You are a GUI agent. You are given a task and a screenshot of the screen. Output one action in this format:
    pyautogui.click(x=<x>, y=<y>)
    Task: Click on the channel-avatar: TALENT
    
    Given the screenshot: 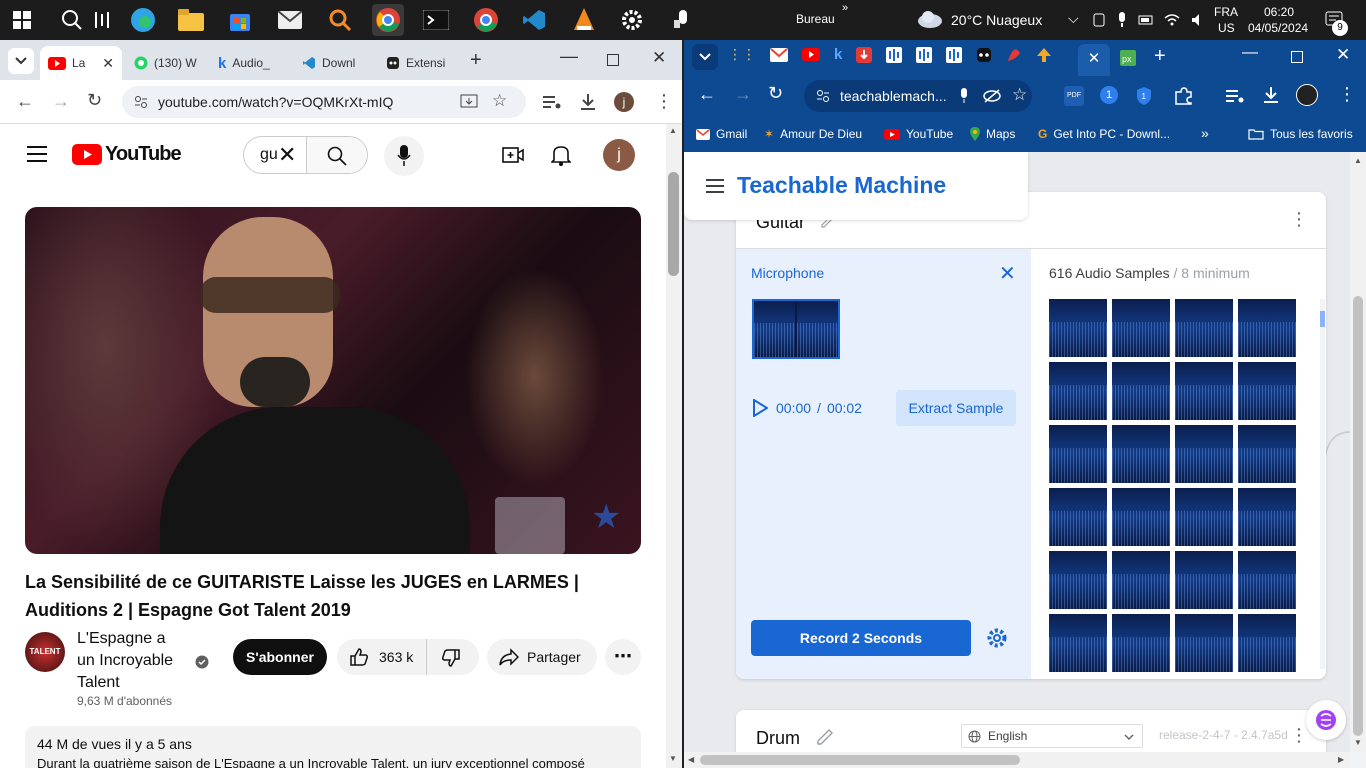 What is the action you would take?
    pyautogui.click(x=45, y=652)
    